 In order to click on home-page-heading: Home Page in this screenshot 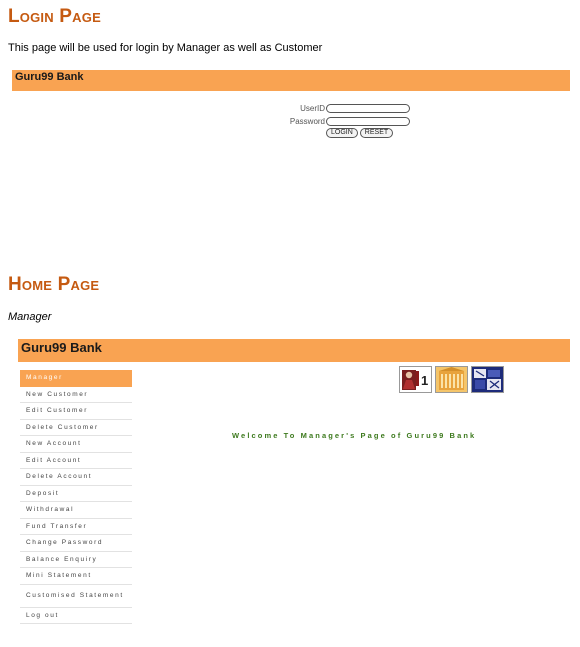, I will do `click(54, 284)`.